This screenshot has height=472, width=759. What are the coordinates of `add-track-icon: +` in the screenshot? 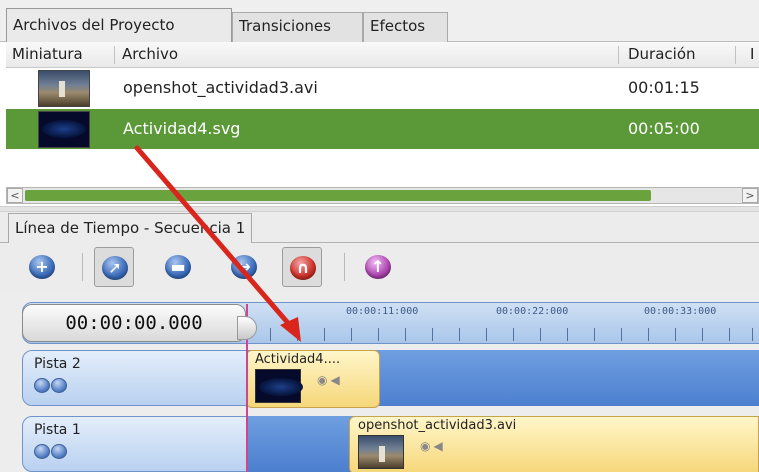 It's located at (42, 267).